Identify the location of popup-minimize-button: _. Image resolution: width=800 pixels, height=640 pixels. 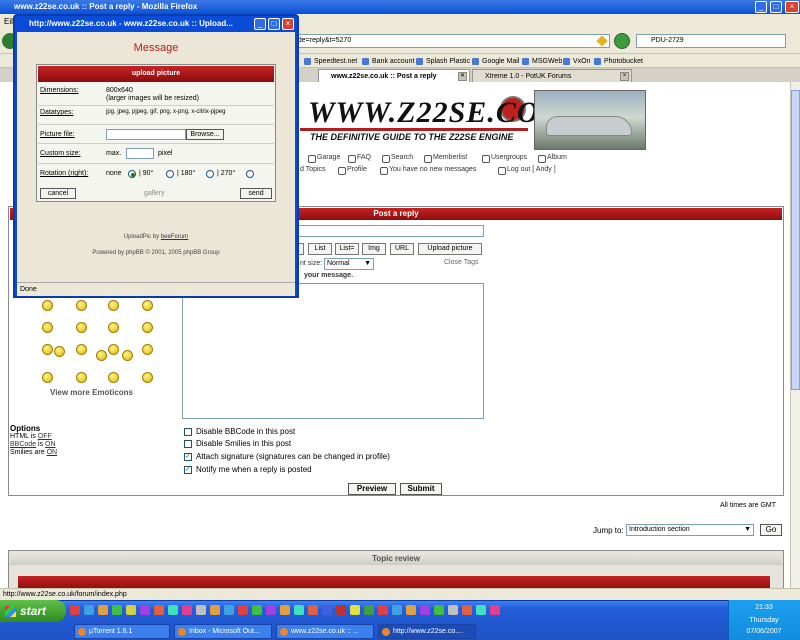
(260, 24).